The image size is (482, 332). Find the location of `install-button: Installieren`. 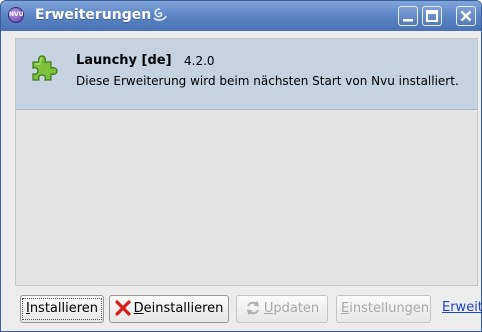

install-button: Installieren is located at coordinates (62, 309).